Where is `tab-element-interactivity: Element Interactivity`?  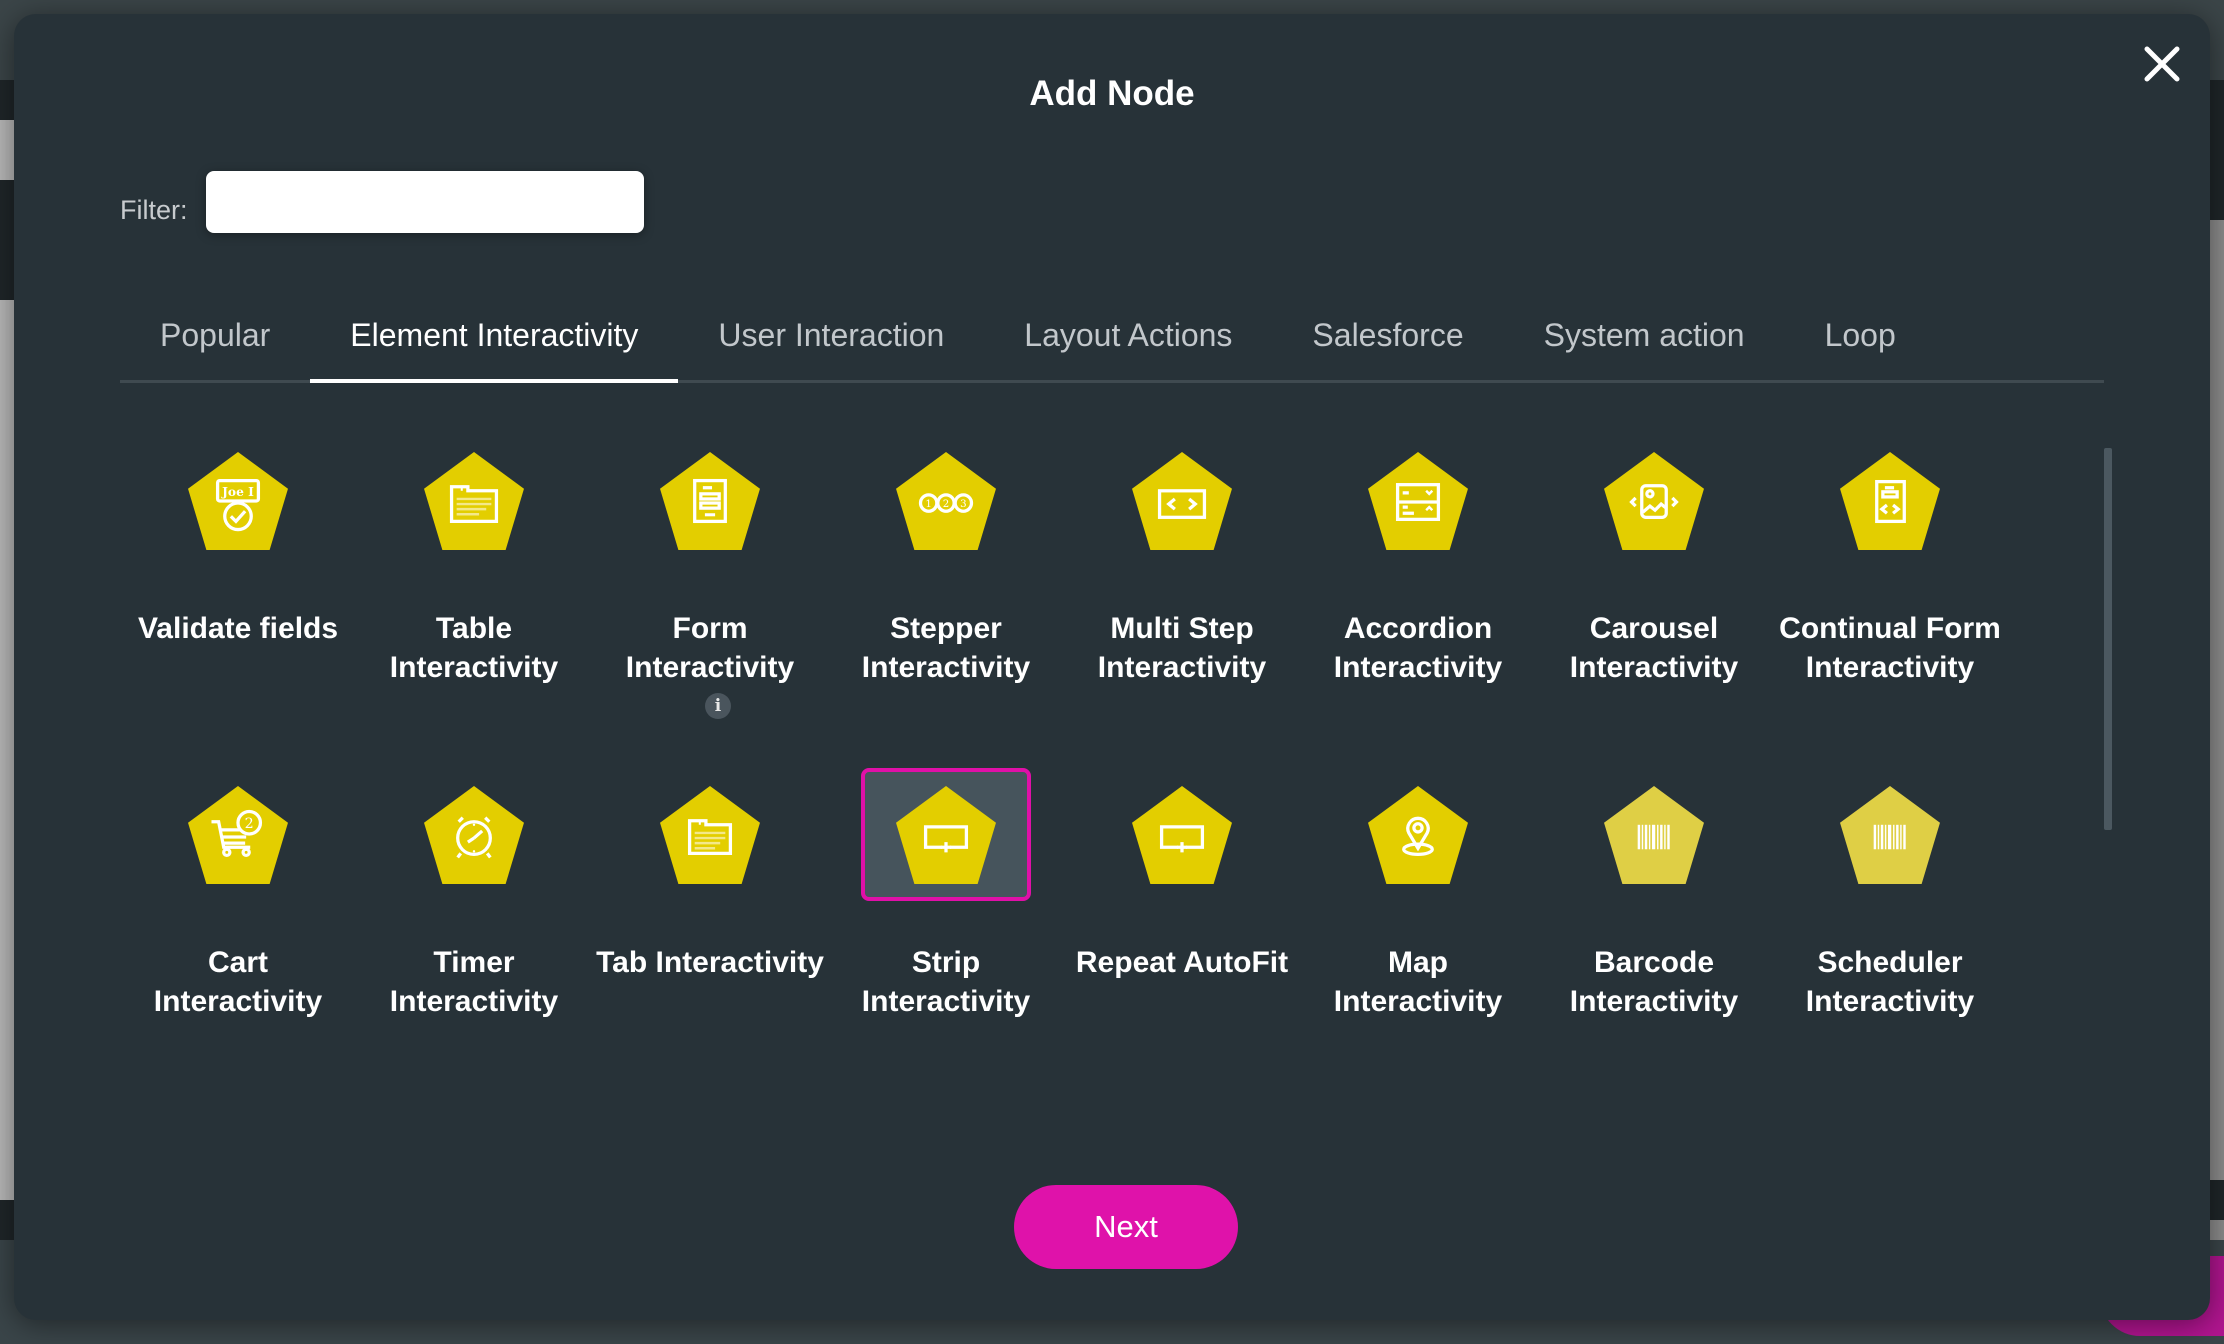 tab-element-interactivity: Element Interactivity is located at coordinates (494, 343).